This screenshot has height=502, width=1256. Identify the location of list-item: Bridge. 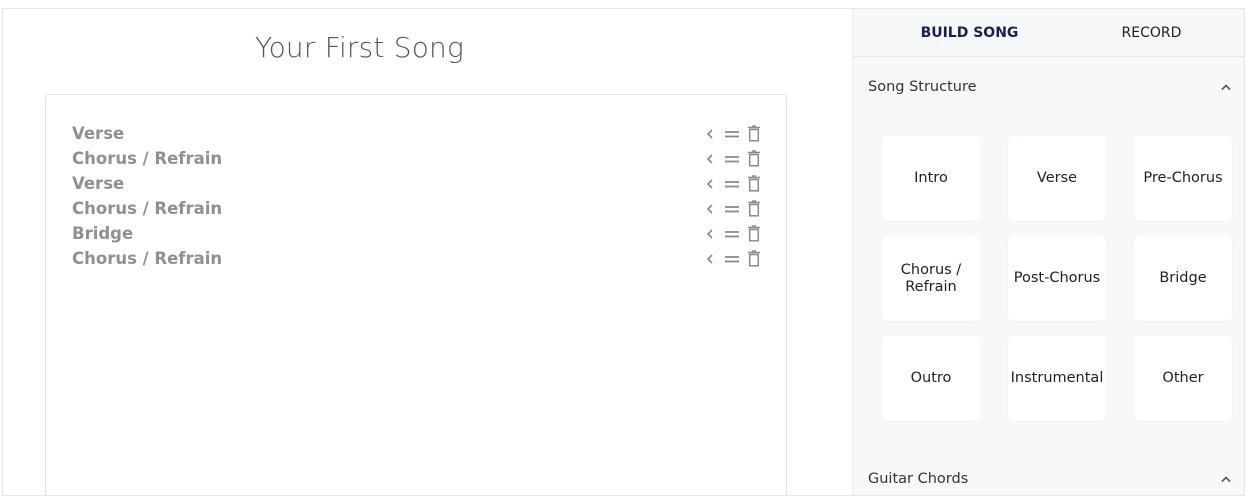
(417, 233).